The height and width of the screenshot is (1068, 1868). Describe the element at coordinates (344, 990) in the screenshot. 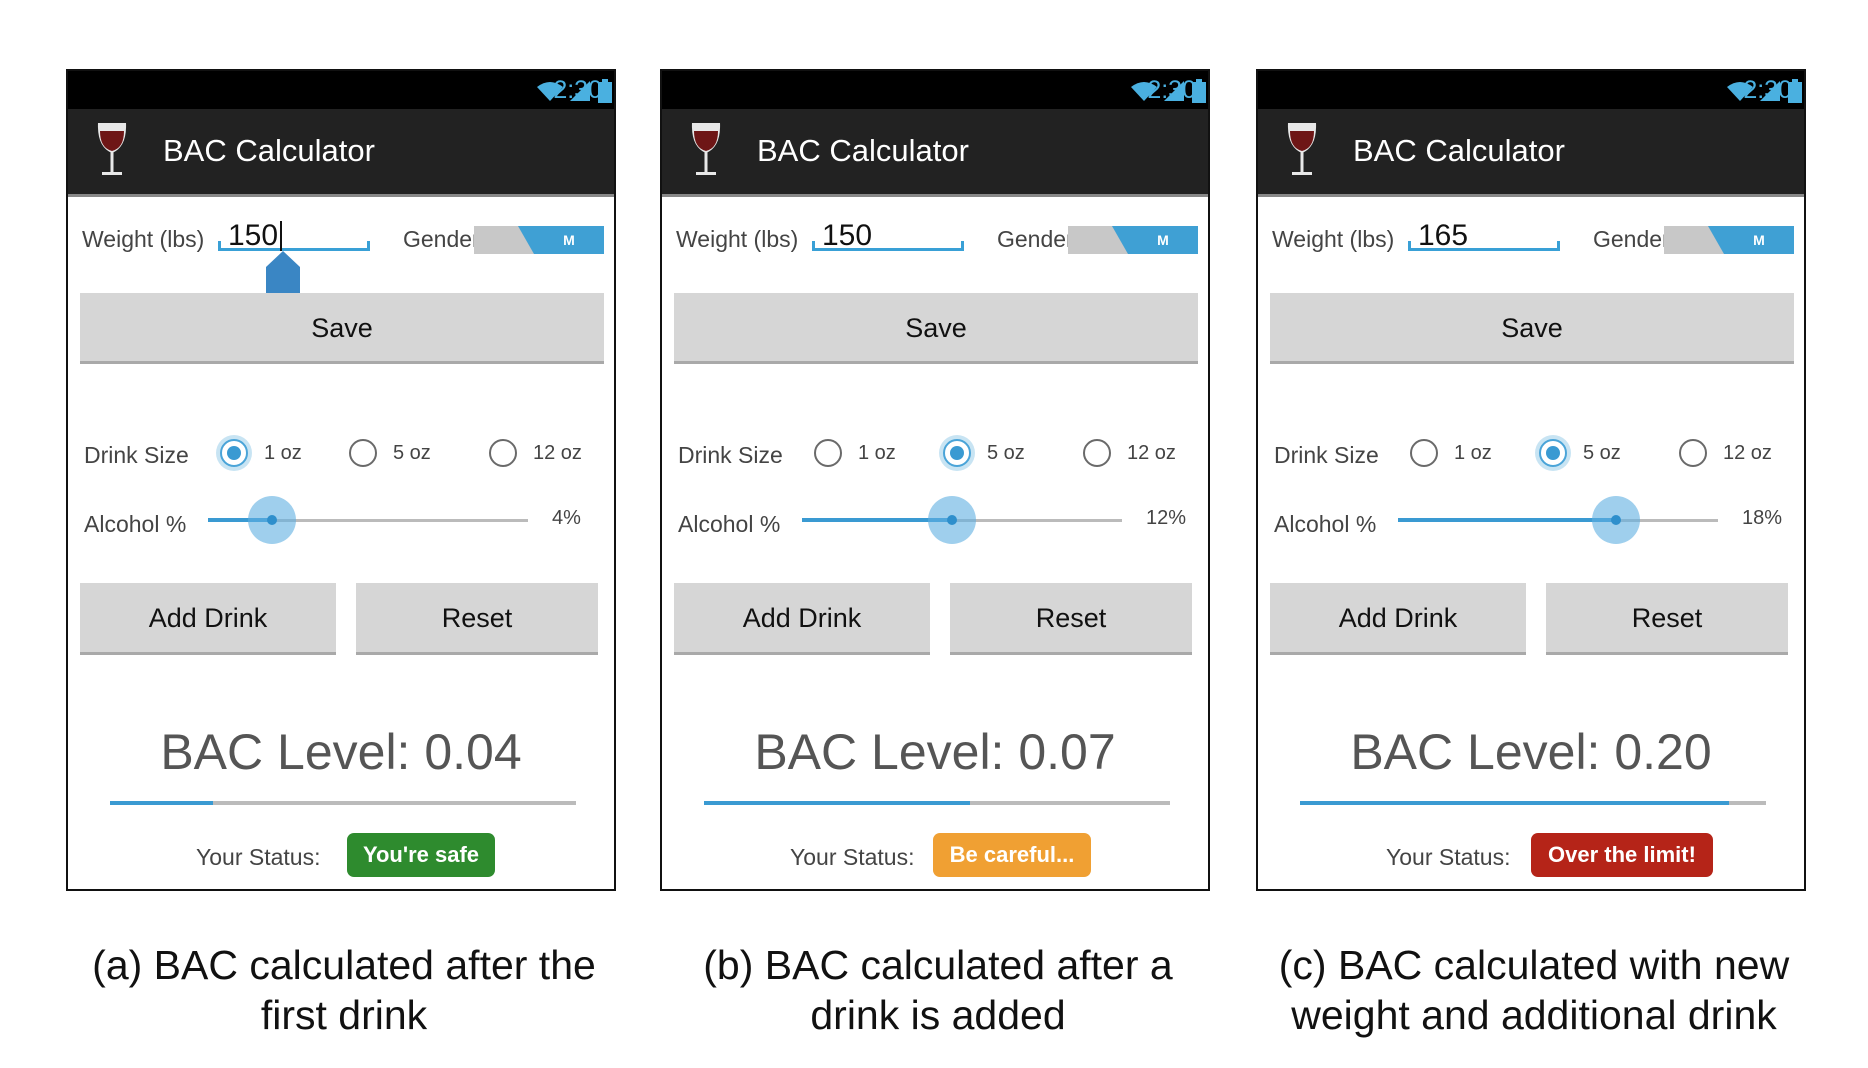

I see `figure-caption: (a) BAC calculated after the first drink` at that location.